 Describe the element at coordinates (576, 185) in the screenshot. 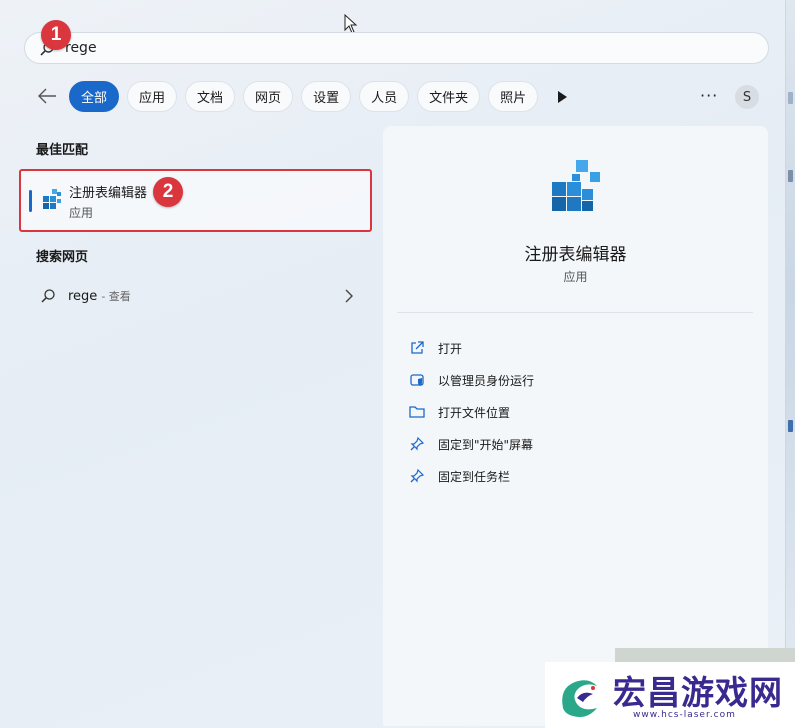

I see `registry-editor-large-icon` at that location.